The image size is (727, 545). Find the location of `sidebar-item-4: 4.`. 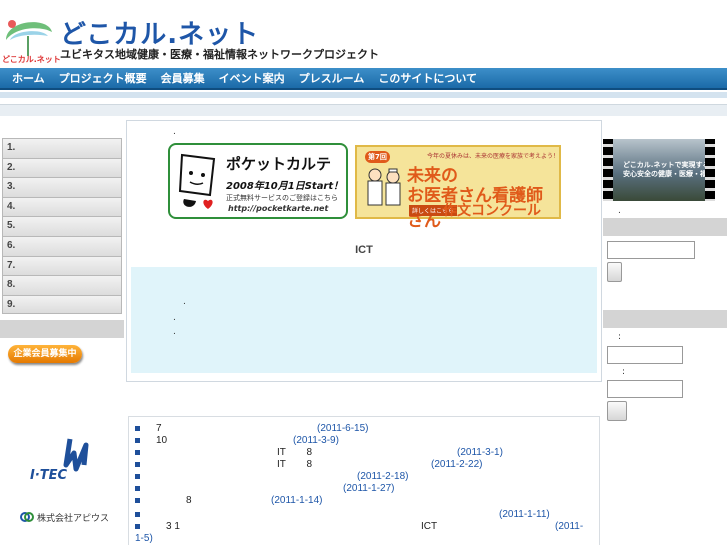

sidebar-item-4: 4. is located at coordinates (62, 206).